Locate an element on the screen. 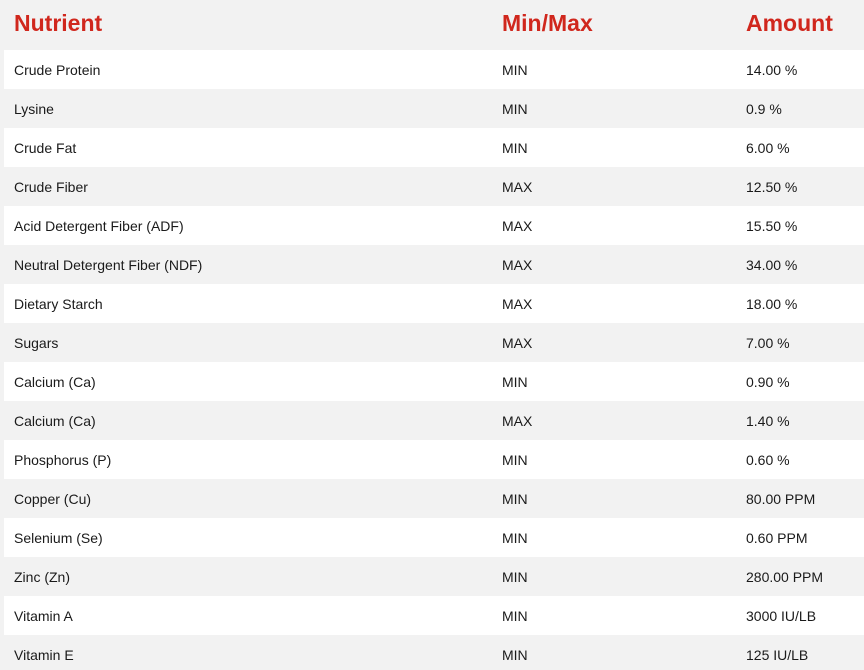 This screenshot has height=670, width=864. table-row: Lysine MIN 0.9 % is located at coordinates (434, 108).